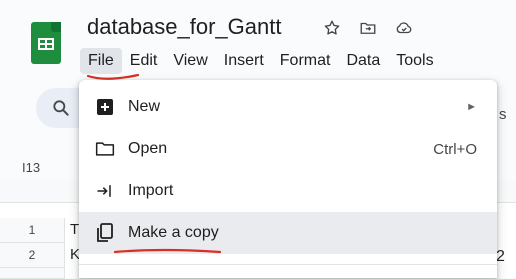 This screenshot has width=516, height=279. I want to click on partial-toolbar-text: s, so click(503, 114).